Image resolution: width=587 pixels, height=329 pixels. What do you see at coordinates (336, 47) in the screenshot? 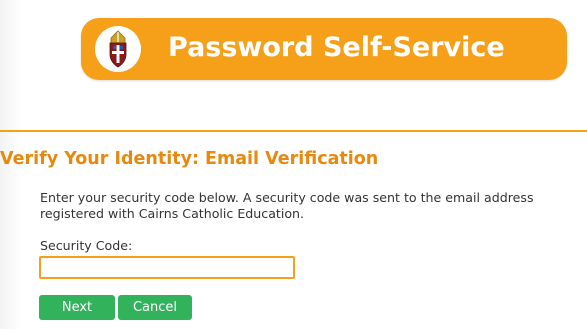
I see `header-title: Password Self-Service` at bounding box center [336, 47].